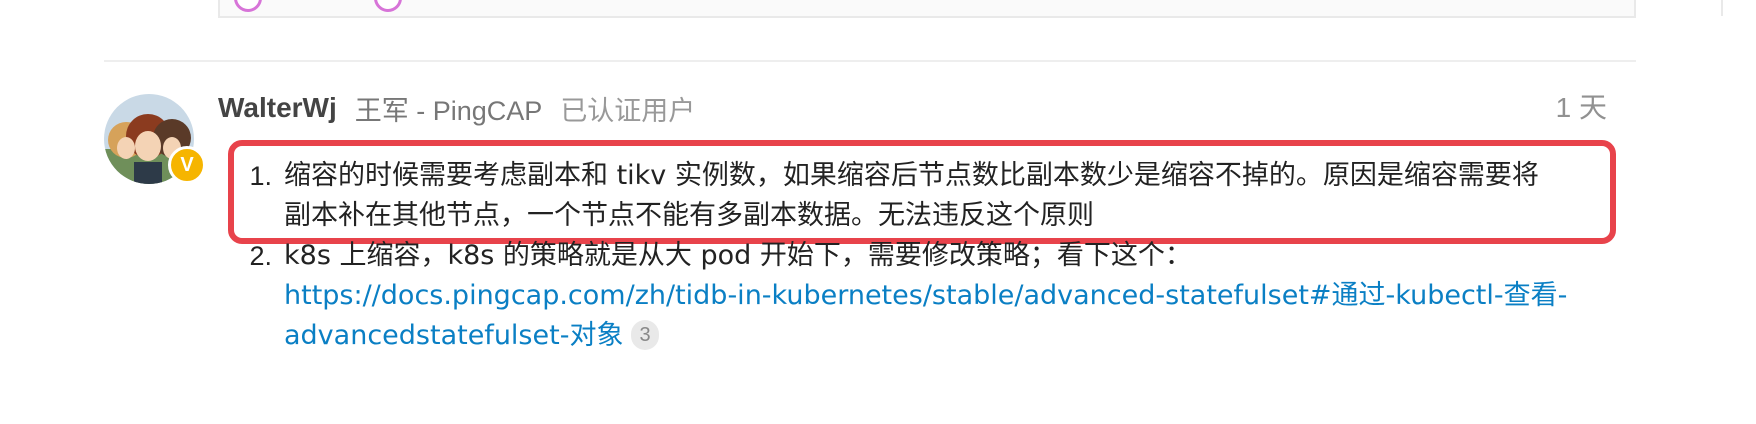  I want to click on list-item-text: 副本补在其他节点，一个节点不能有多副本数据。无法违反这个原则, so click(689, 215).